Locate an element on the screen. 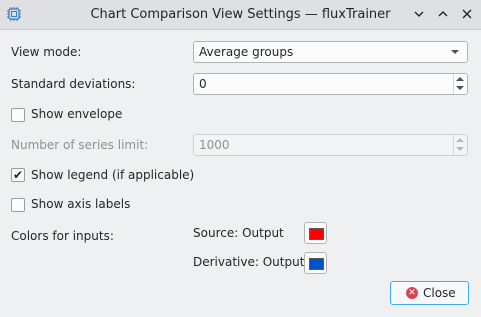  color-input-label: Derivative: Output is located at coordinates (249, 262).